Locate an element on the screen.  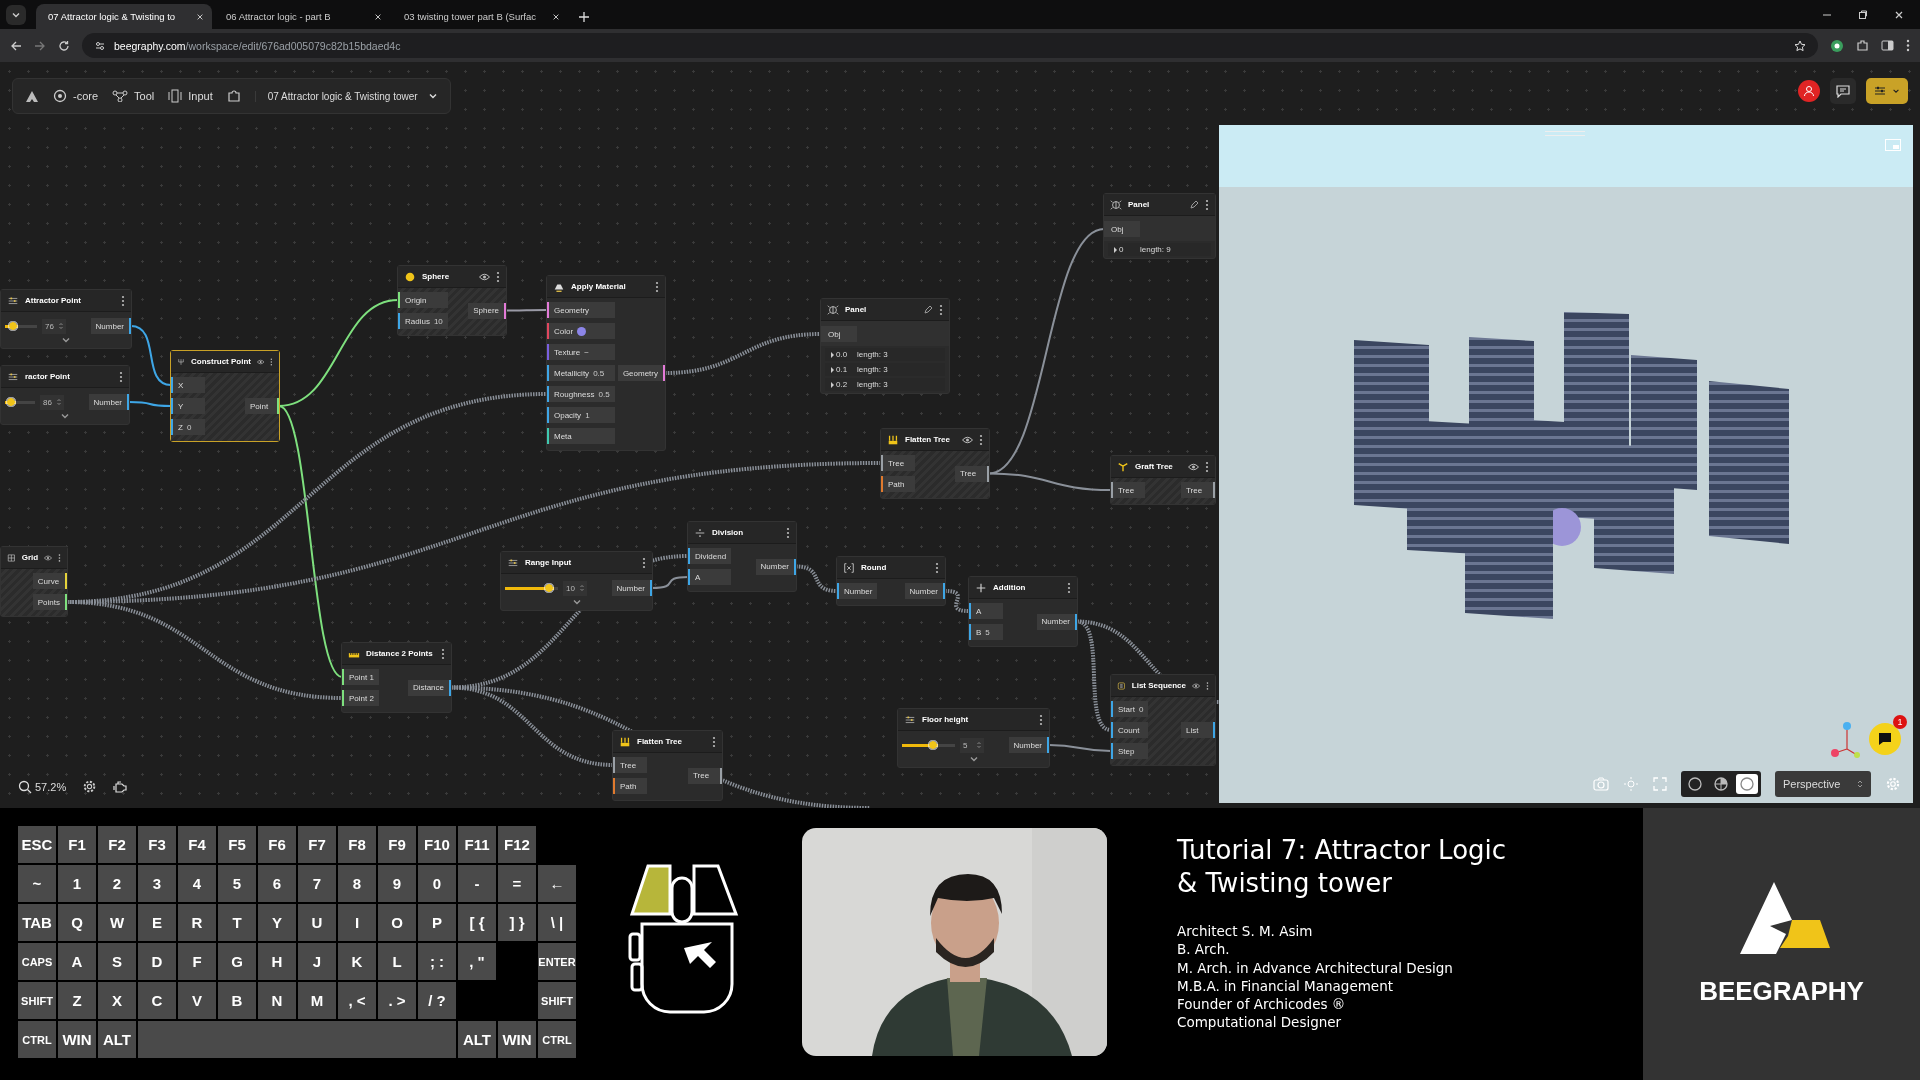
address-bar: beegraphy.com/workspace/edit/676ad005079c82b15bdaed4c is located at coordinates (950, 45).